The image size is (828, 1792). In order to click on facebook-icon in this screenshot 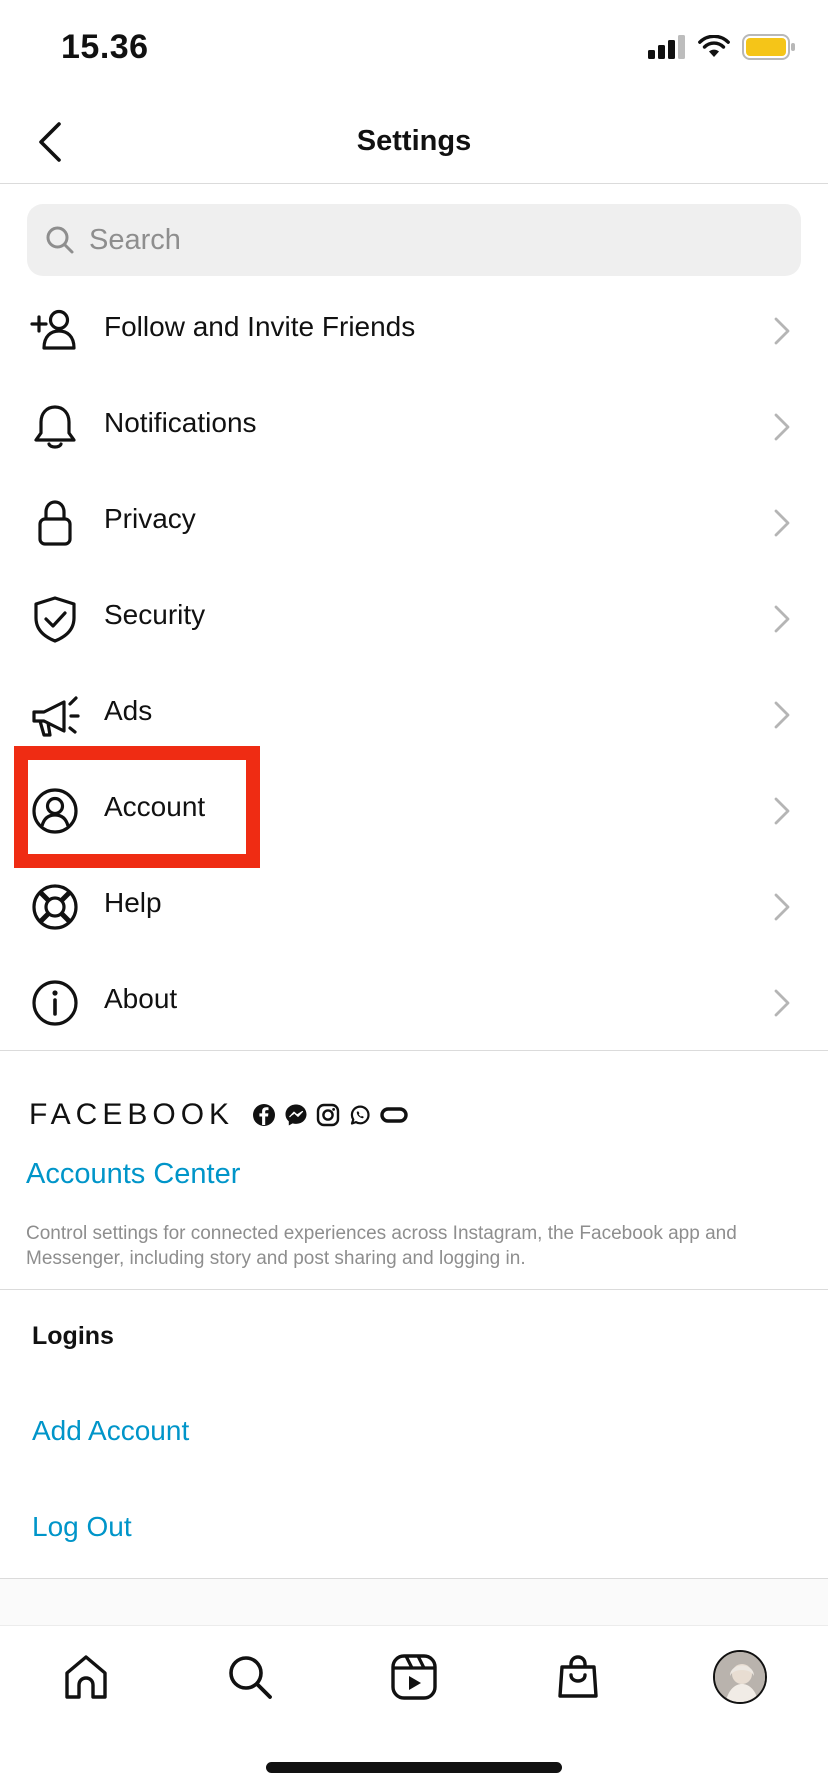, I will do `click(264, 1115)`.